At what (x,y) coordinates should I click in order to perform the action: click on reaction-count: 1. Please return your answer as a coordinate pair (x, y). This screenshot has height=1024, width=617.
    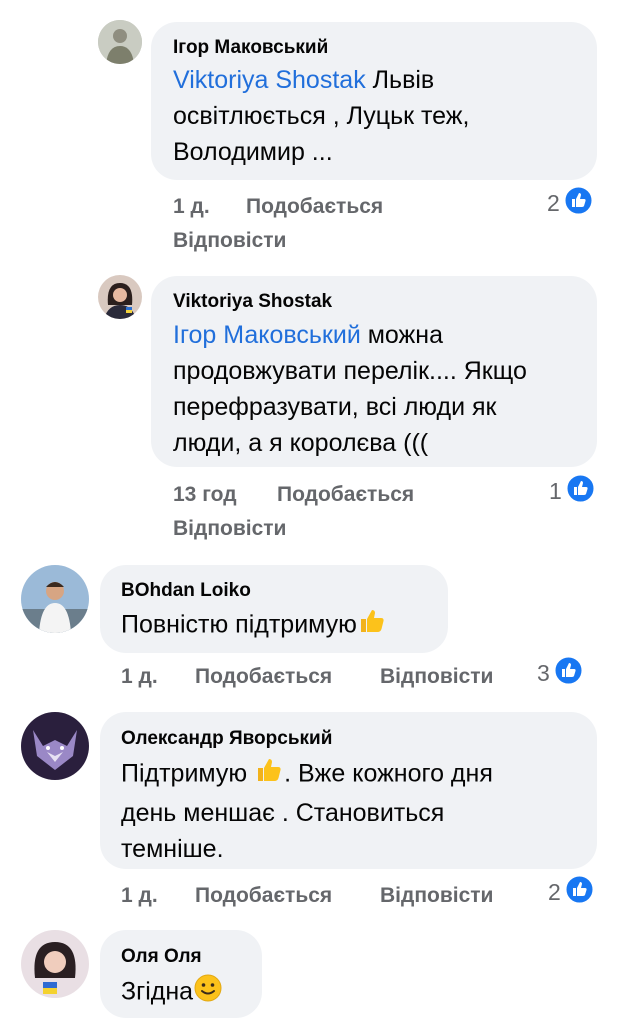
    Looking at the image, I should click on (555, 490).